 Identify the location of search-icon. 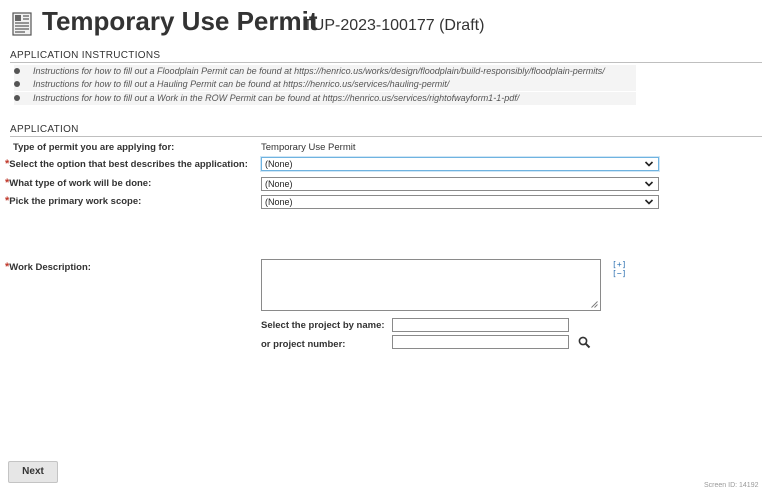
(584, 342).